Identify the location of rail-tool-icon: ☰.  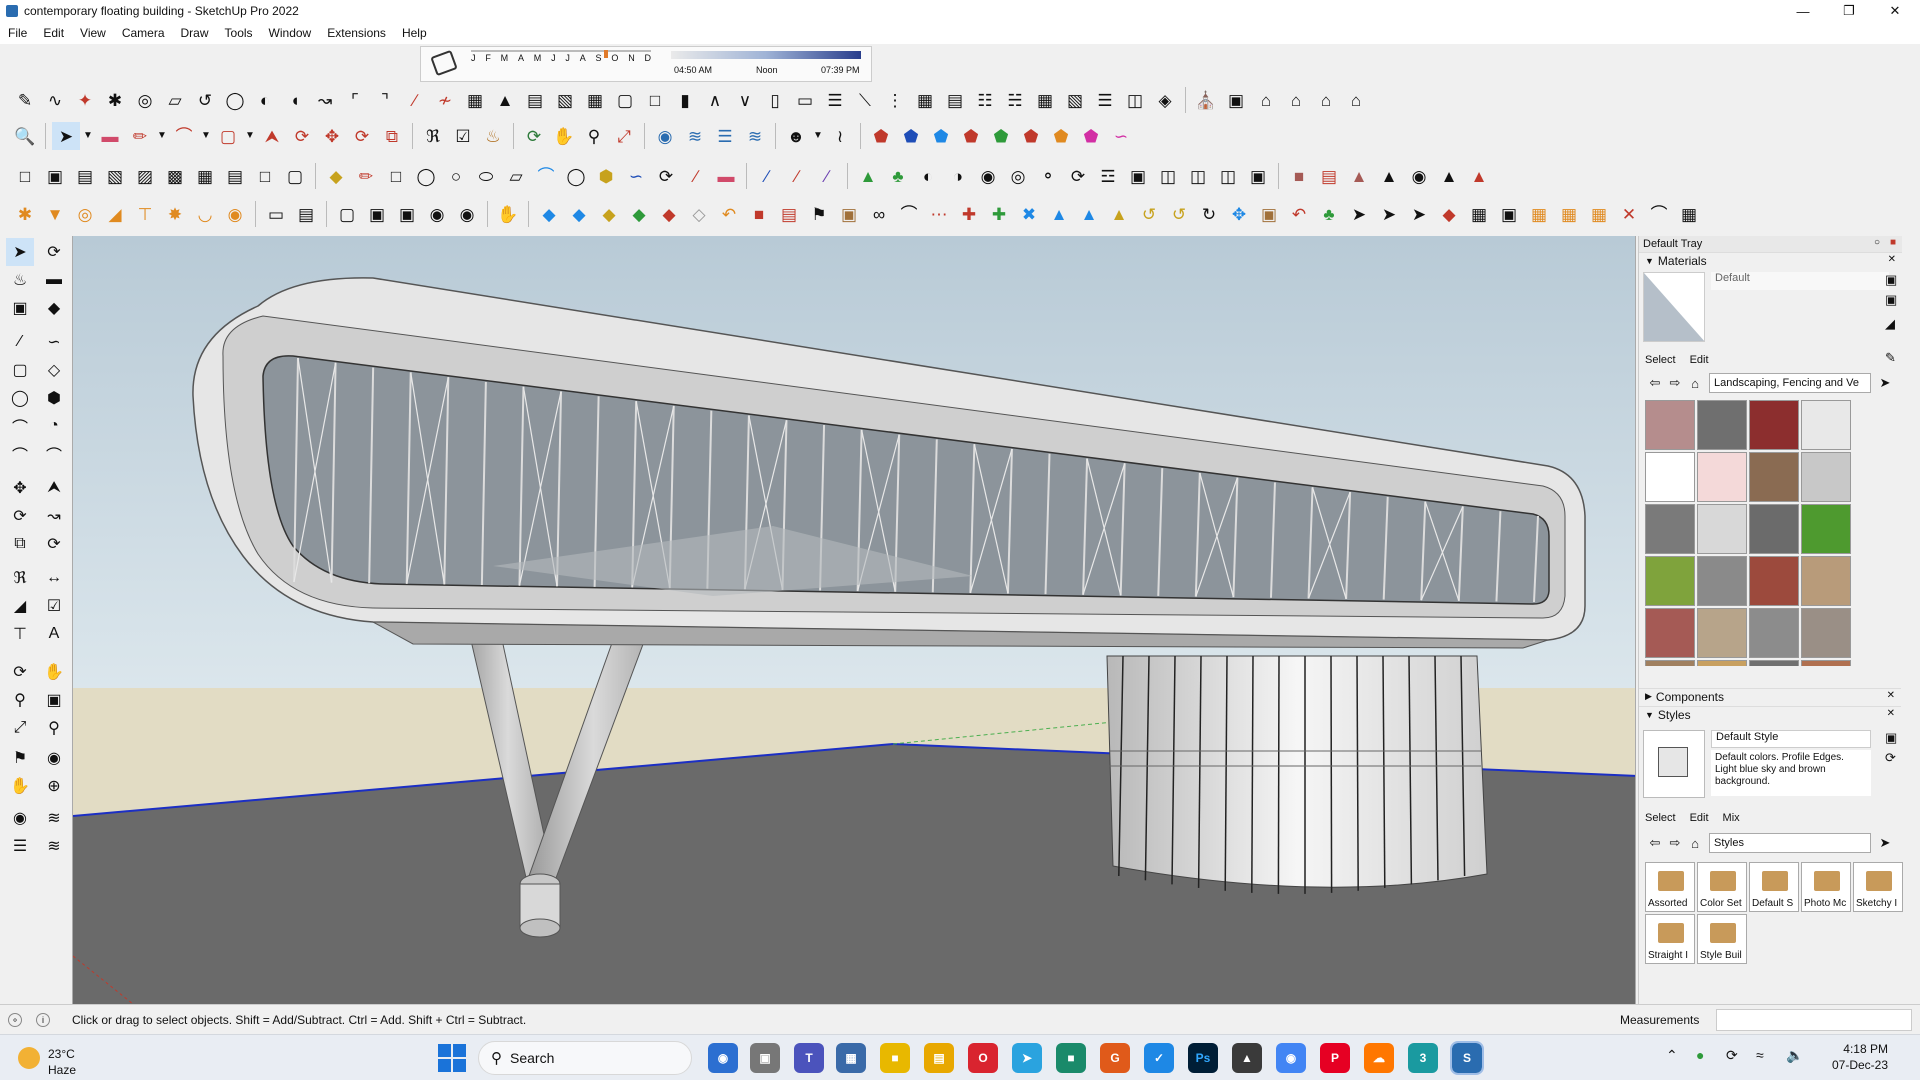
(1105, 100).